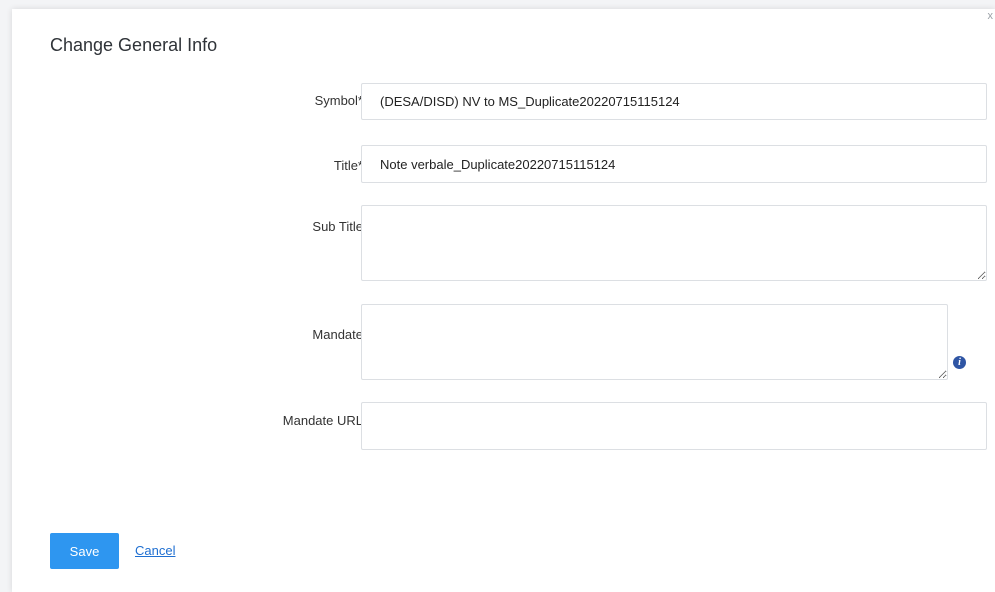  I want to click on sub-title-textarea, so click(674, 243).